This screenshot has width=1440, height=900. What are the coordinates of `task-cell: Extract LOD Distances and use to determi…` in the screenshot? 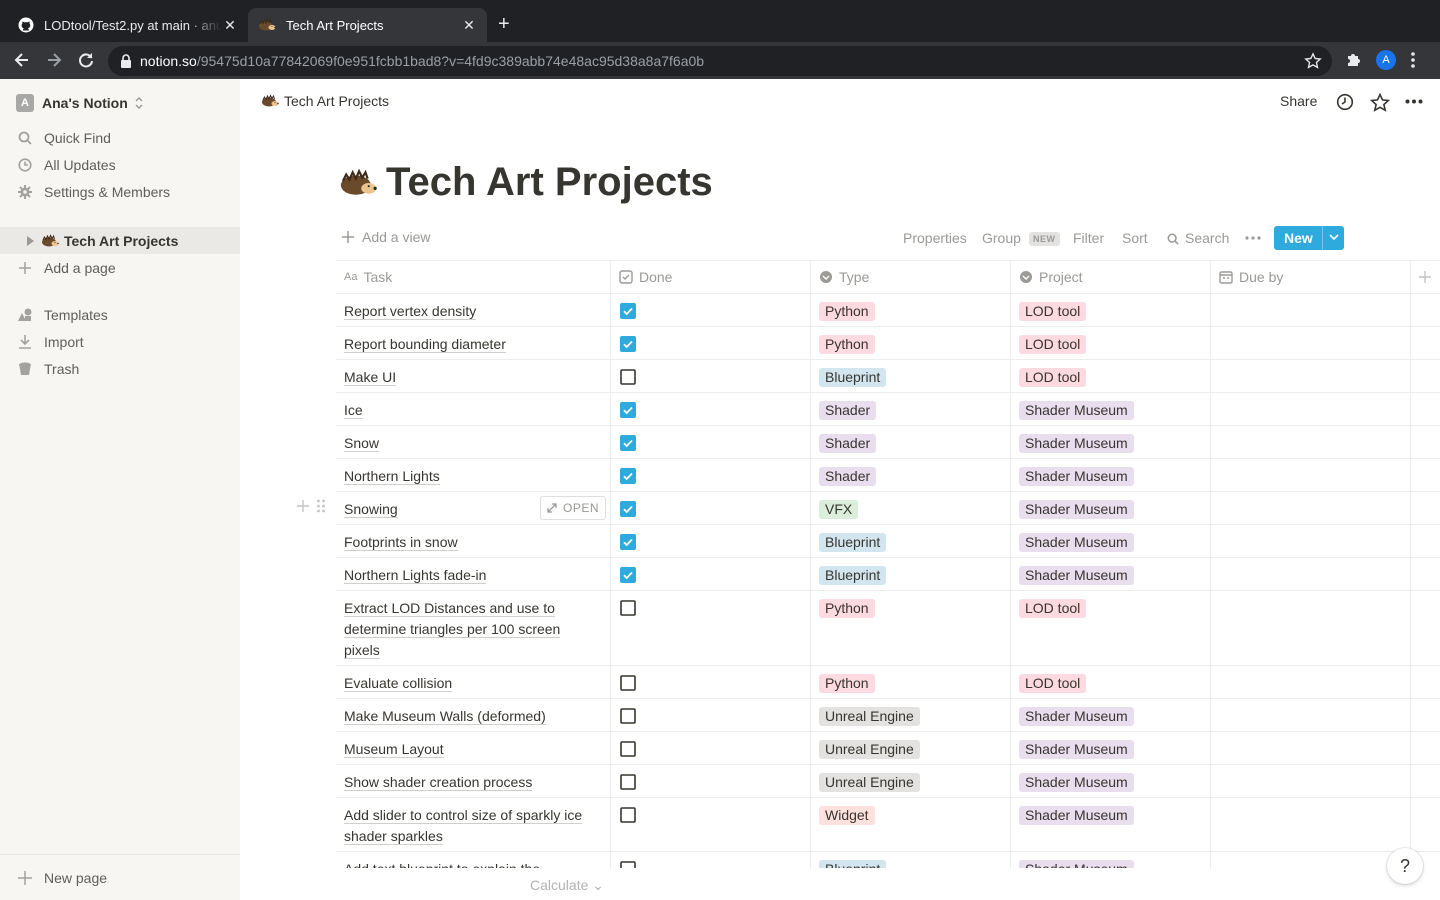 It's located at (473, 628).